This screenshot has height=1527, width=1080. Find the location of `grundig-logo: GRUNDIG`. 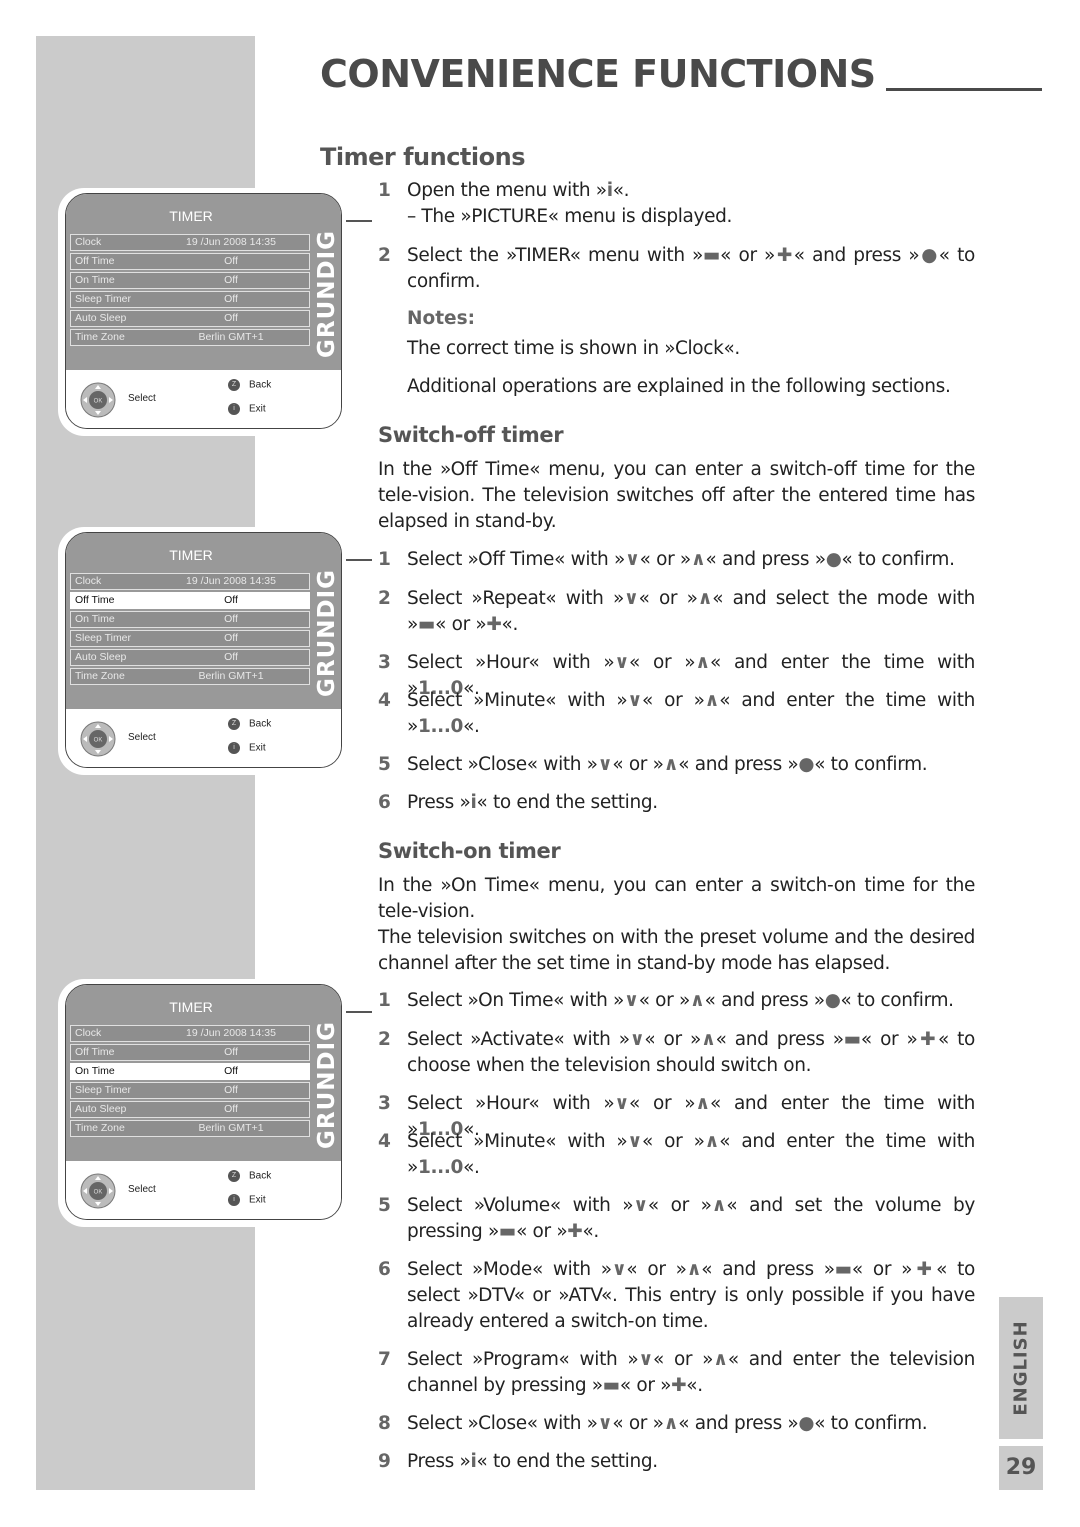

grundig-logo: GRUNDIG is located at coordinates (326, 633).